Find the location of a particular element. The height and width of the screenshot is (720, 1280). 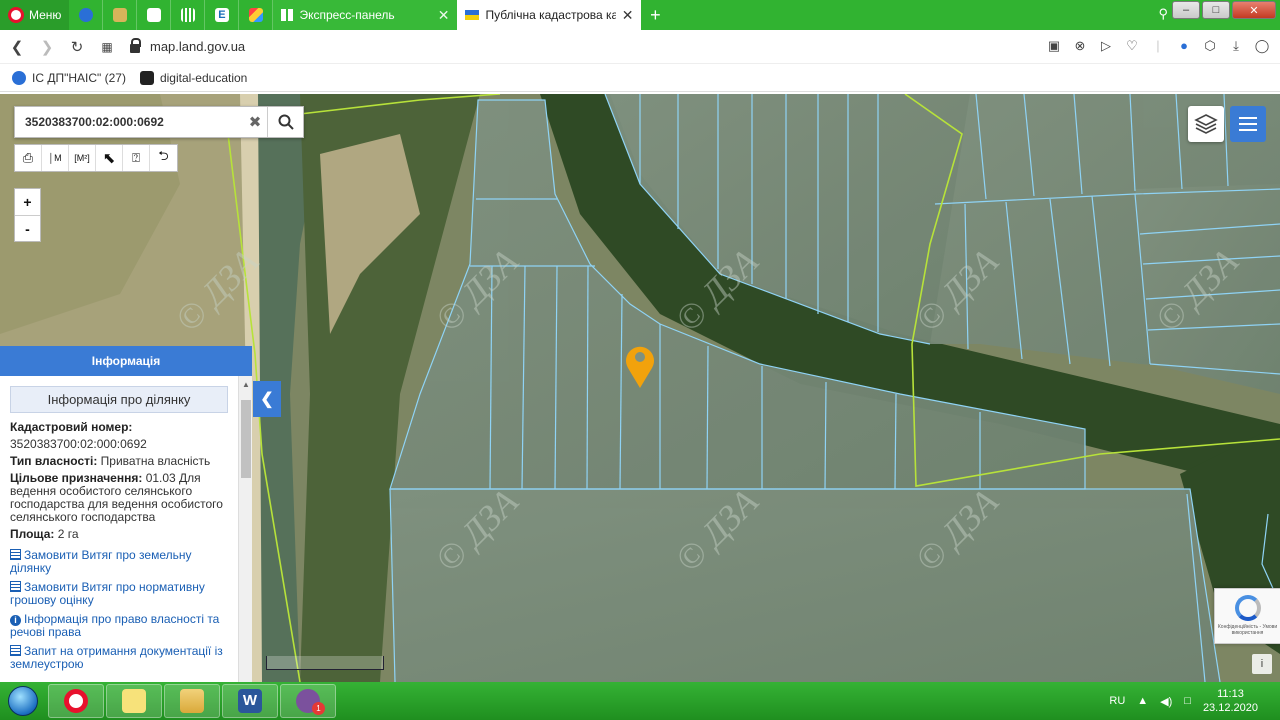

pinned-tab-document is located at coordinates (154, 15).